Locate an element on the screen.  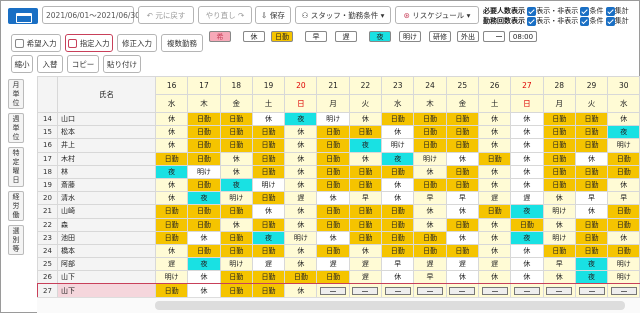
side-tab-week: 週単位 is located at coordinates (16, 128).